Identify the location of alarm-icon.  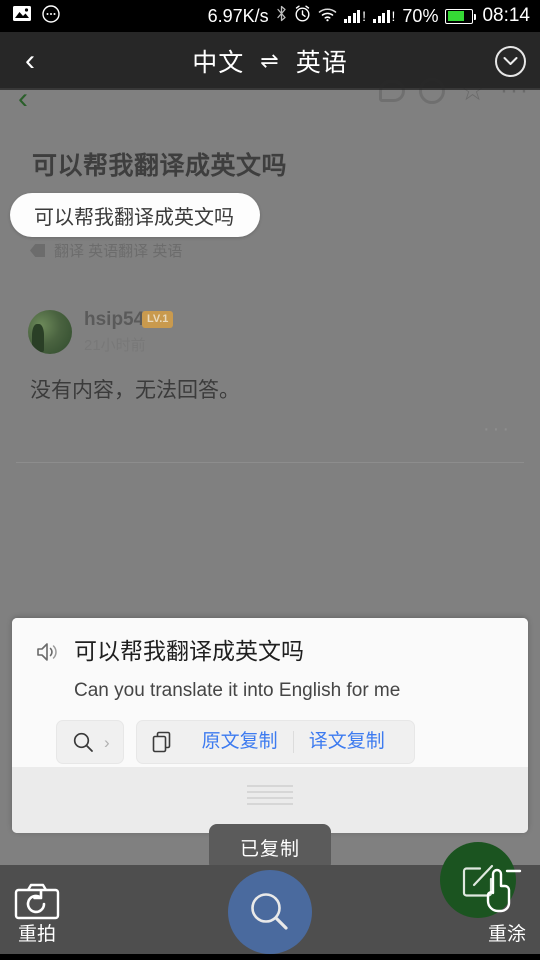
(302, 16).